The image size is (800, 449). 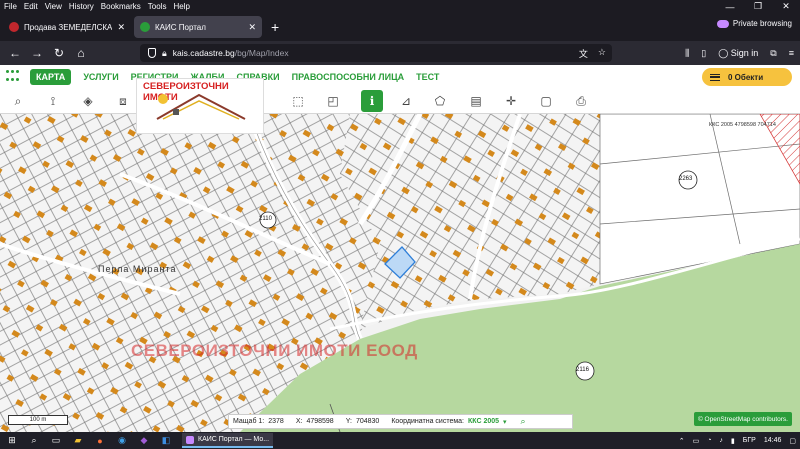 What do you see at coordinates (686, 179) in the screenshot?
I see `parcel-label: 2263` at bounding box center [686, 179].